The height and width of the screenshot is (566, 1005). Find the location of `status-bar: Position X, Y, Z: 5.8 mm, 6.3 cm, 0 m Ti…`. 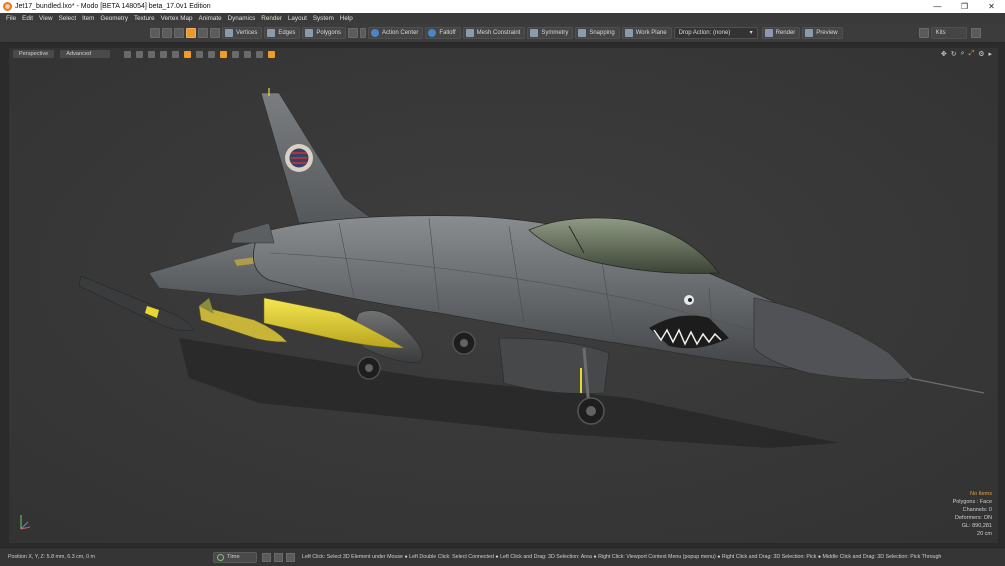

status-bar: Position X, Y, Z: 5.8 mm, 6.3 cm, 0 m Ti… is located at coordinates (502, 556).